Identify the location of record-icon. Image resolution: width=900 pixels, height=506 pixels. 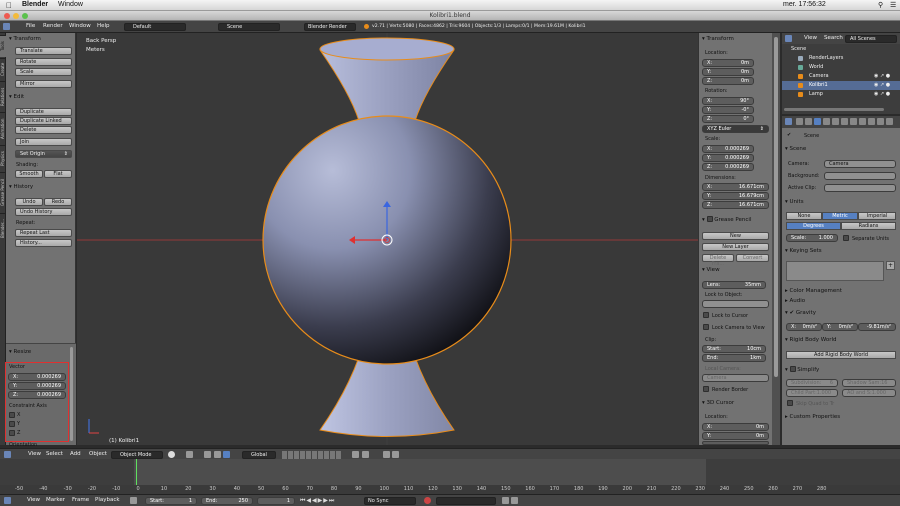
(427, 500).